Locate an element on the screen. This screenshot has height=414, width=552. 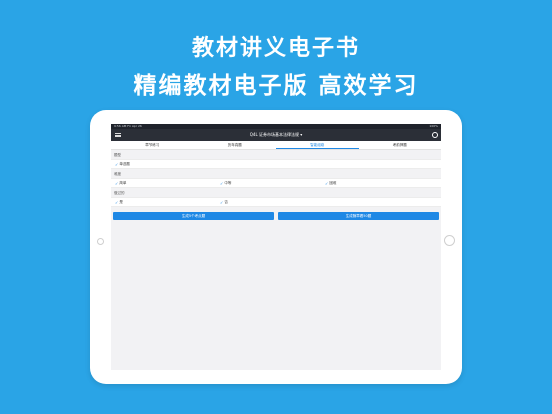
section-label-type: 题型 is located at coordinates (117, 155).